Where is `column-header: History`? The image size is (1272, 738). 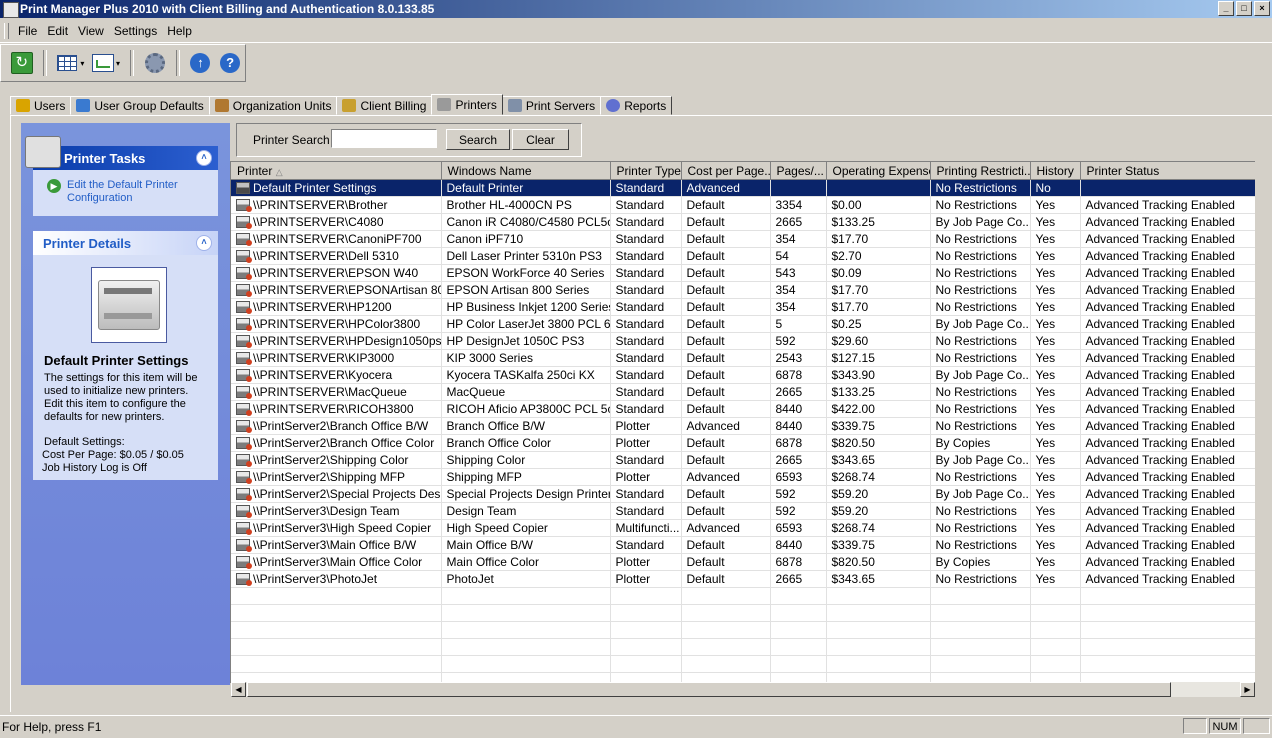 column-header: History is located at coordinates (1055, 171).